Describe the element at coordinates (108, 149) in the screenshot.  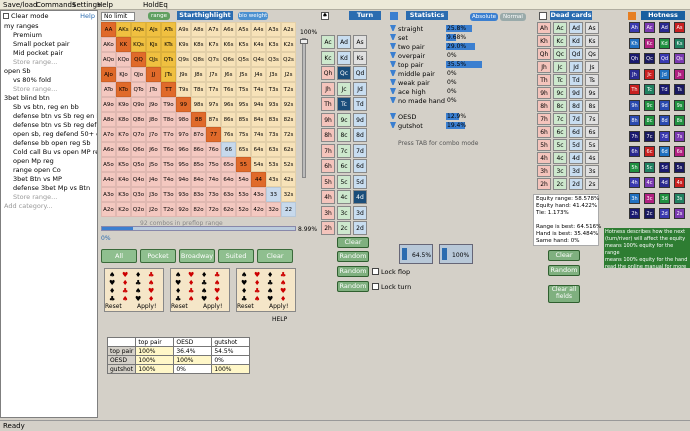
I see `hand-cell: A6o` at that location.